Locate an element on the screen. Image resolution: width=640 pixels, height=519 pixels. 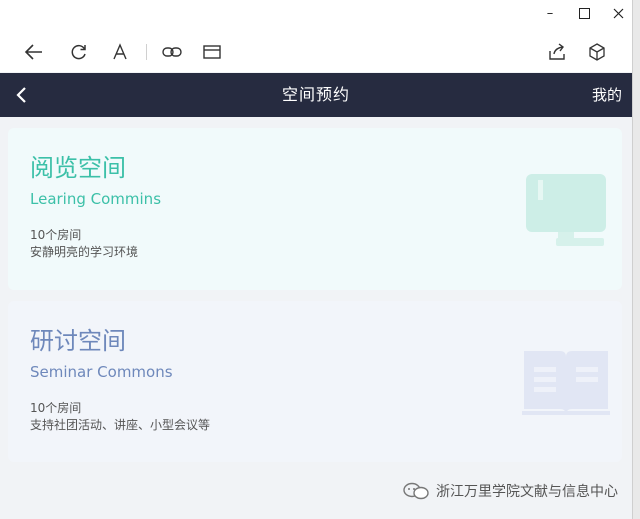
cube-icon is located at coordinates (597, 52).